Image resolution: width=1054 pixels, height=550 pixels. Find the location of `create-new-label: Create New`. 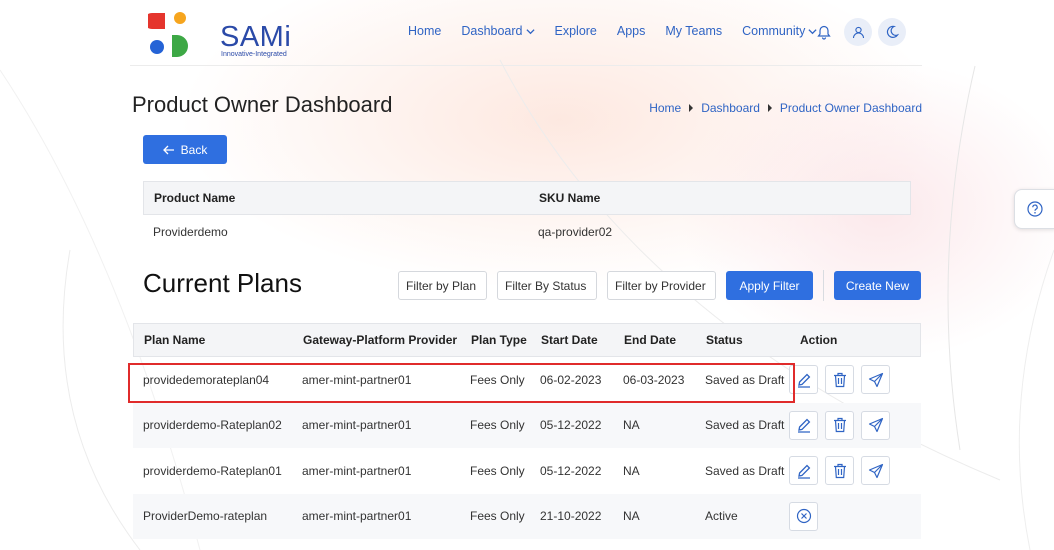

create-new-label: Create New is located at coordinates (877, 285).